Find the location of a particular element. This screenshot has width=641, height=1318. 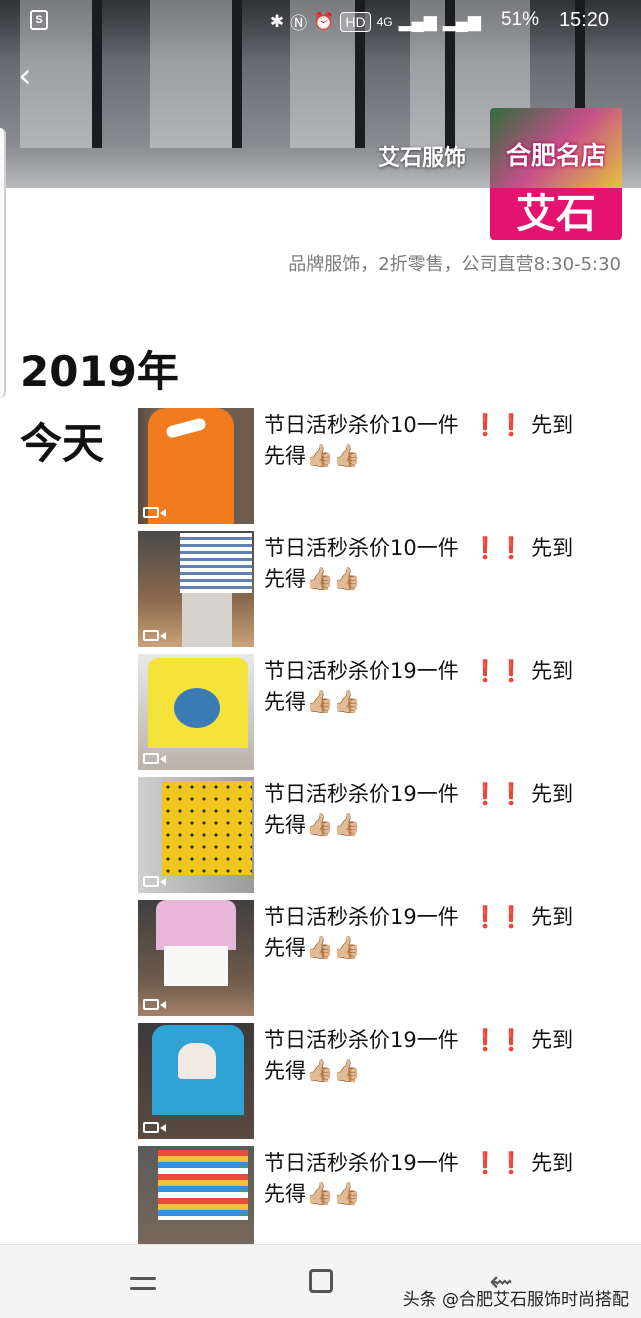

timeline-day: 今天 is located at coordinates (62, 443).